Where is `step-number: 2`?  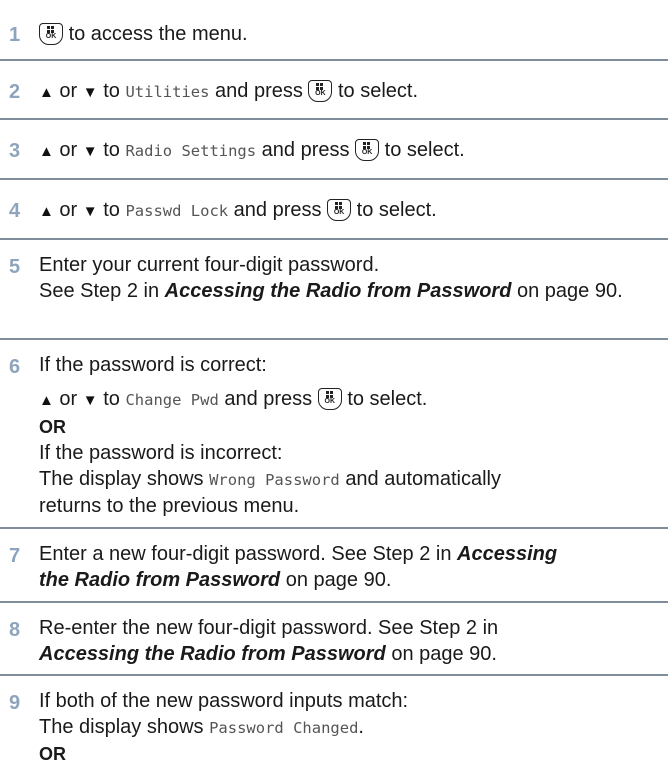 step-number: 2 is located at coordinates (15, 92).